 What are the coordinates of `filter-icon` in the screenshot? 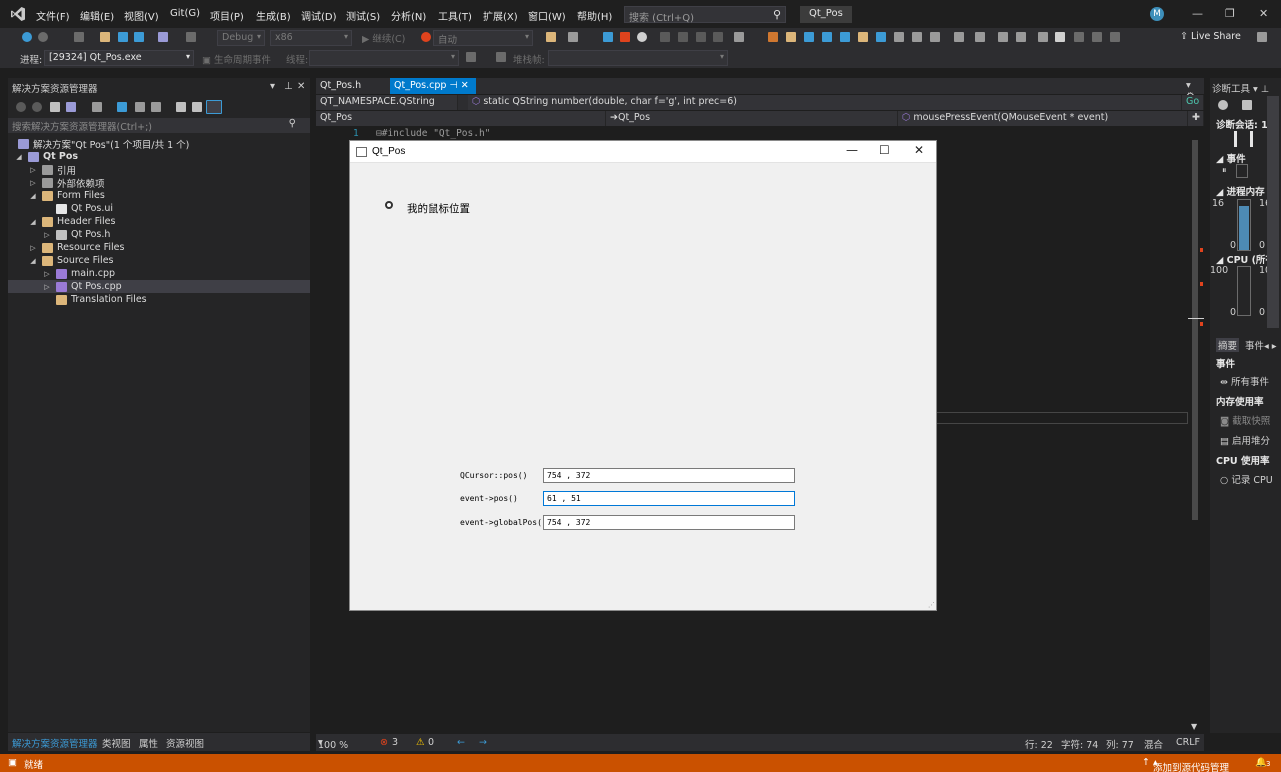 It's located at (471, 57).